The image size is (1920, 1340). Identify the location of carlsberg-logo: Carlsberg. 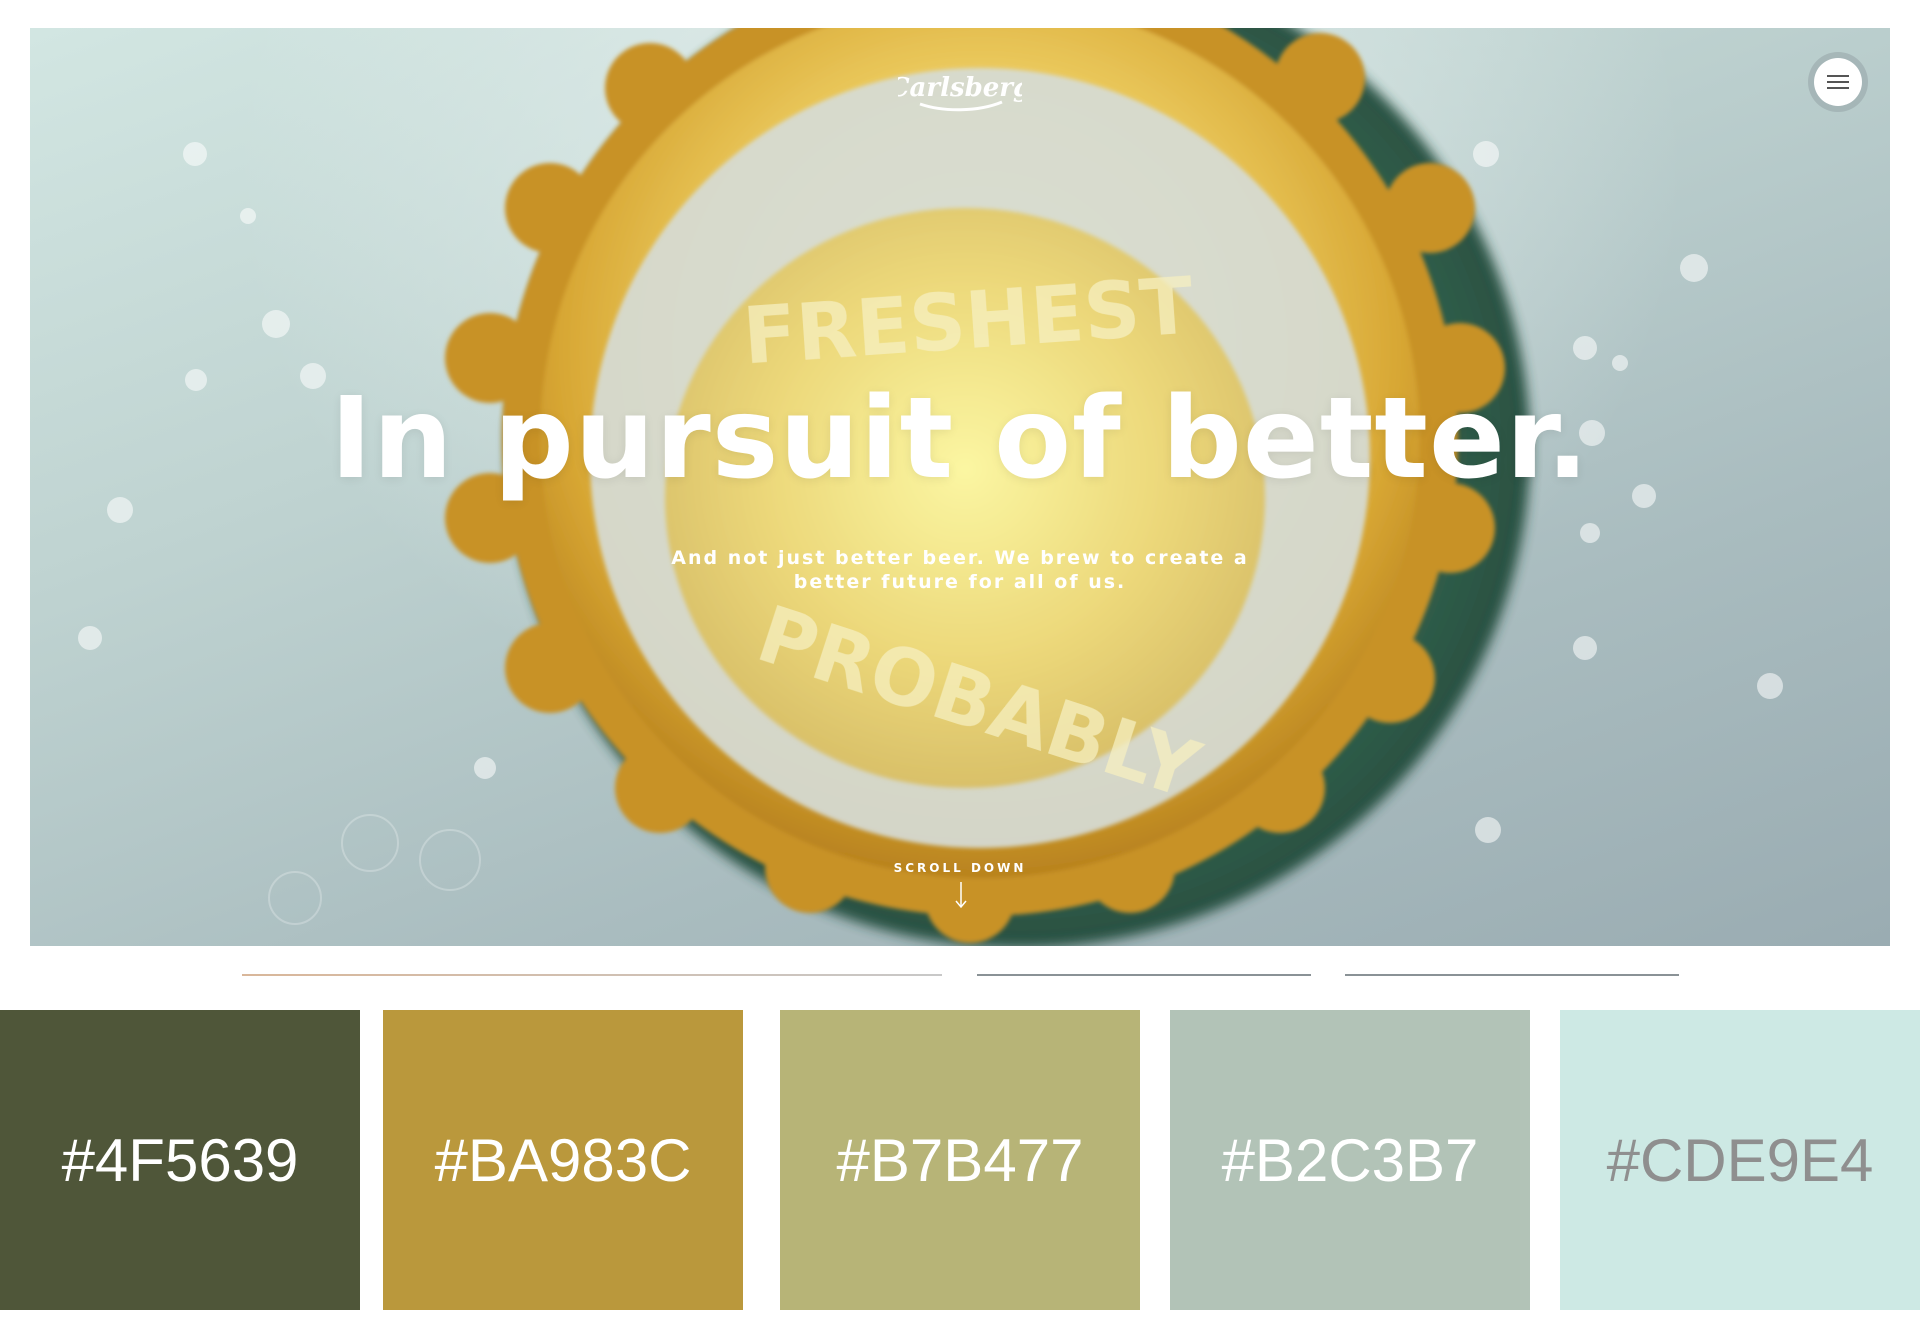
(960, 88).